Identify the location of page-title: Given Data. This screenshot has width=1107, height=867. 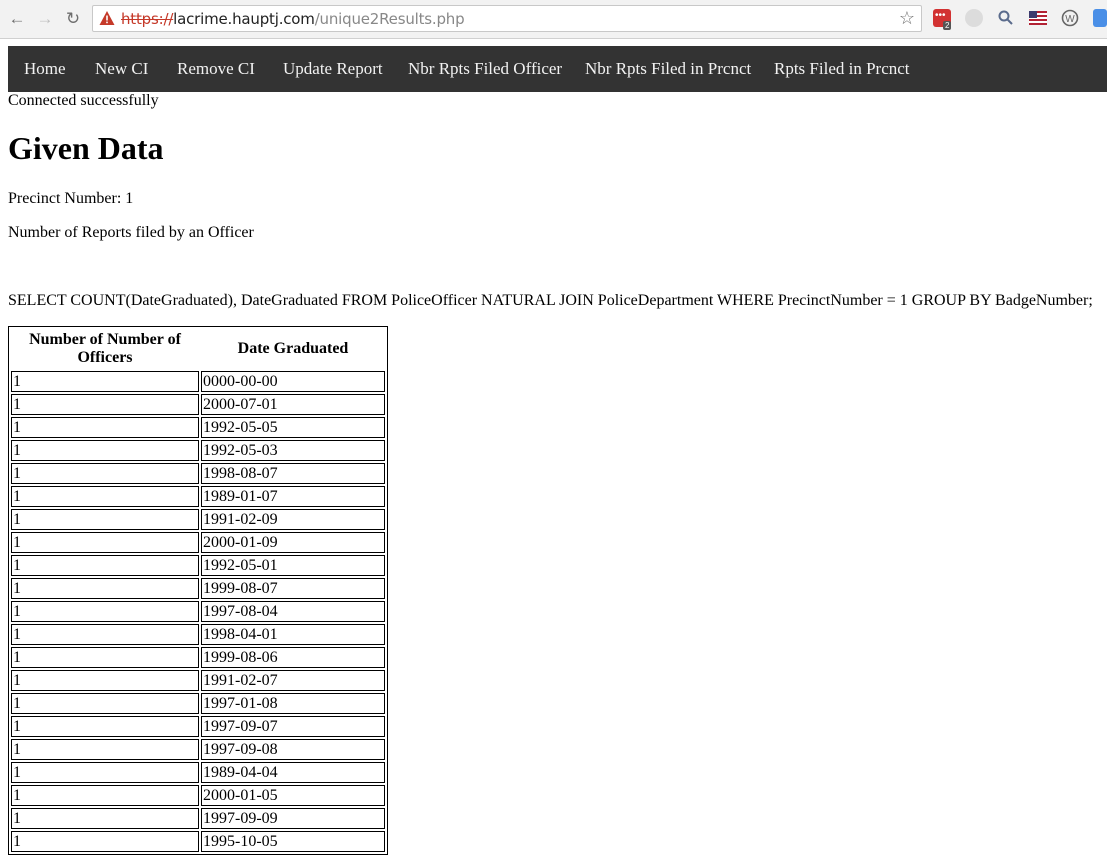
(86, 148).